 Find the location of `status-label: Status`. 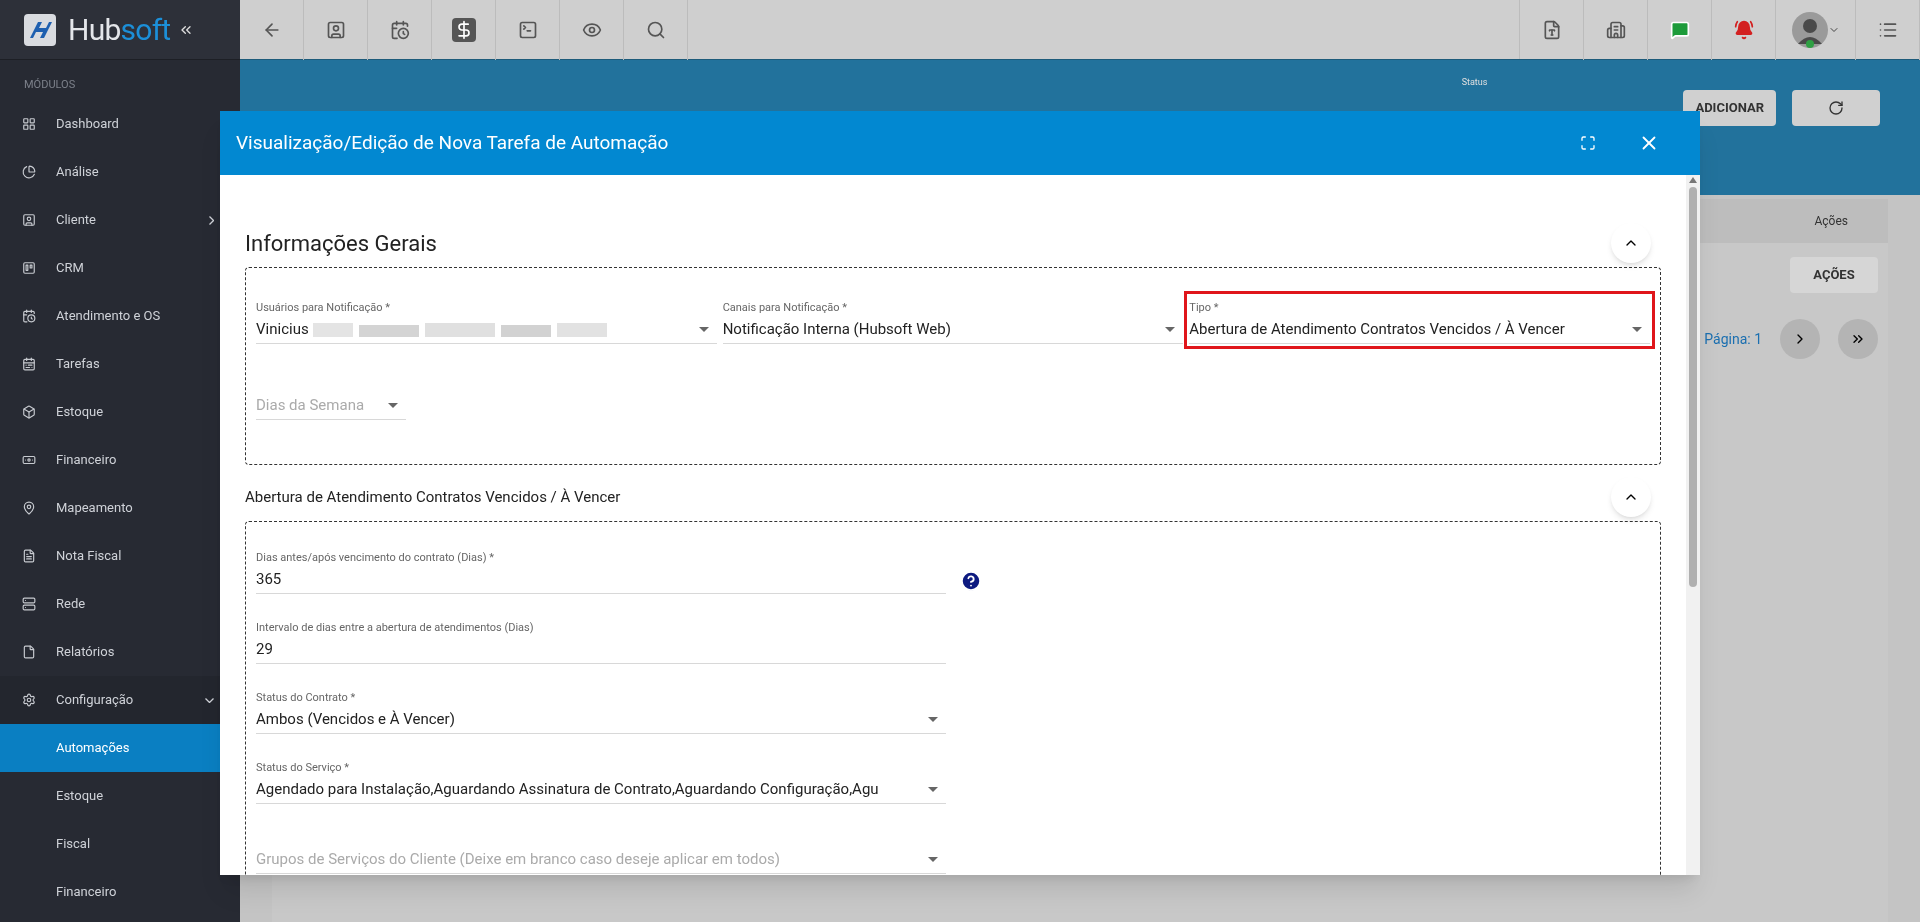

status-label: Status is located at coordinates (1474, 82).